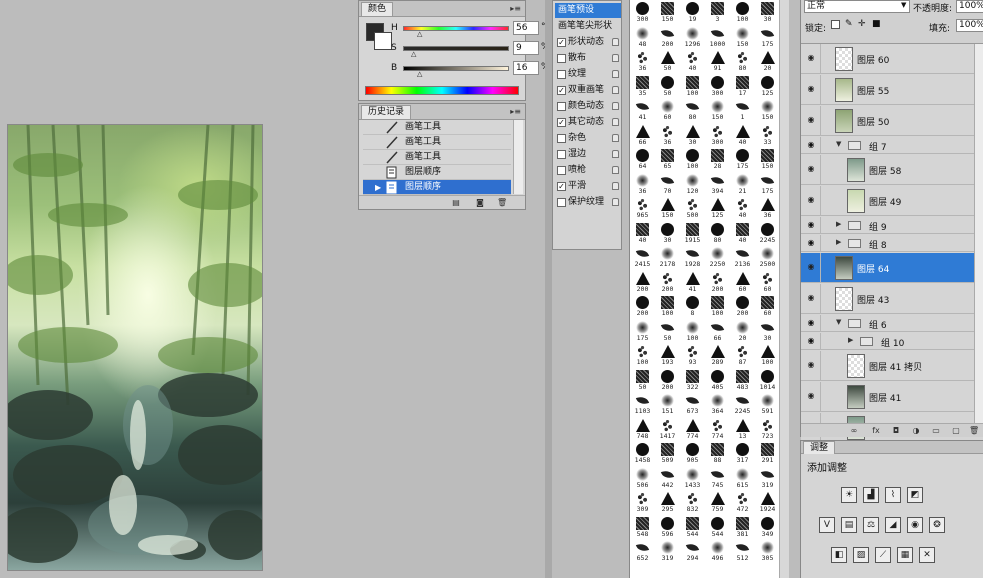  I want to click on lock-pixels-icon: ✎, so click(849, 24).